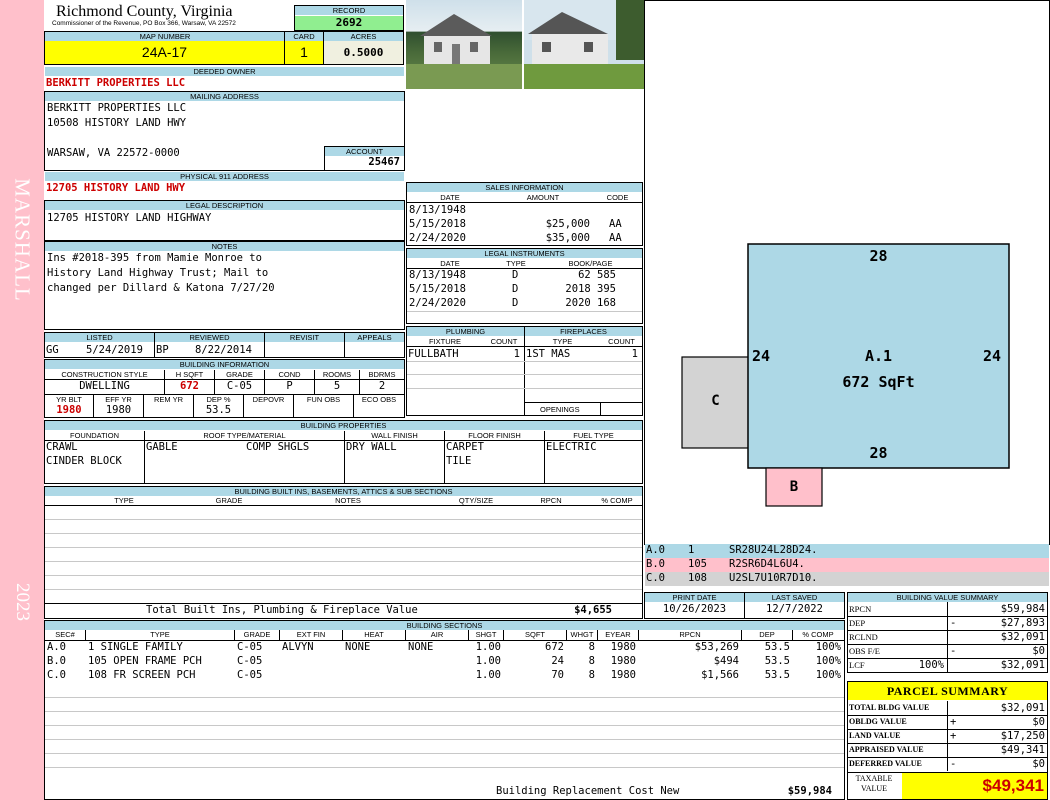  I want to click on builtins-total: $4,655, so click(593, 610).